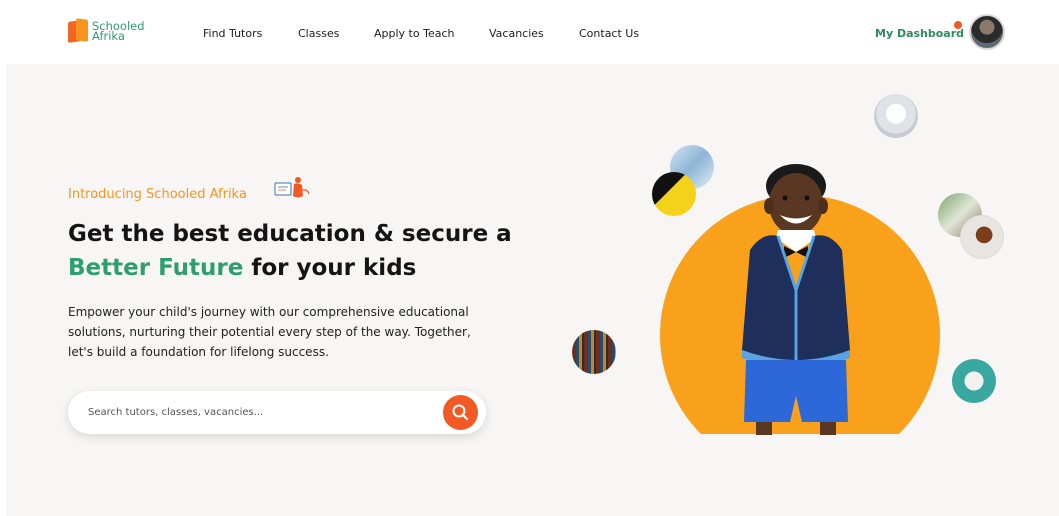  I want to click on search-bar, so click(277, 412).